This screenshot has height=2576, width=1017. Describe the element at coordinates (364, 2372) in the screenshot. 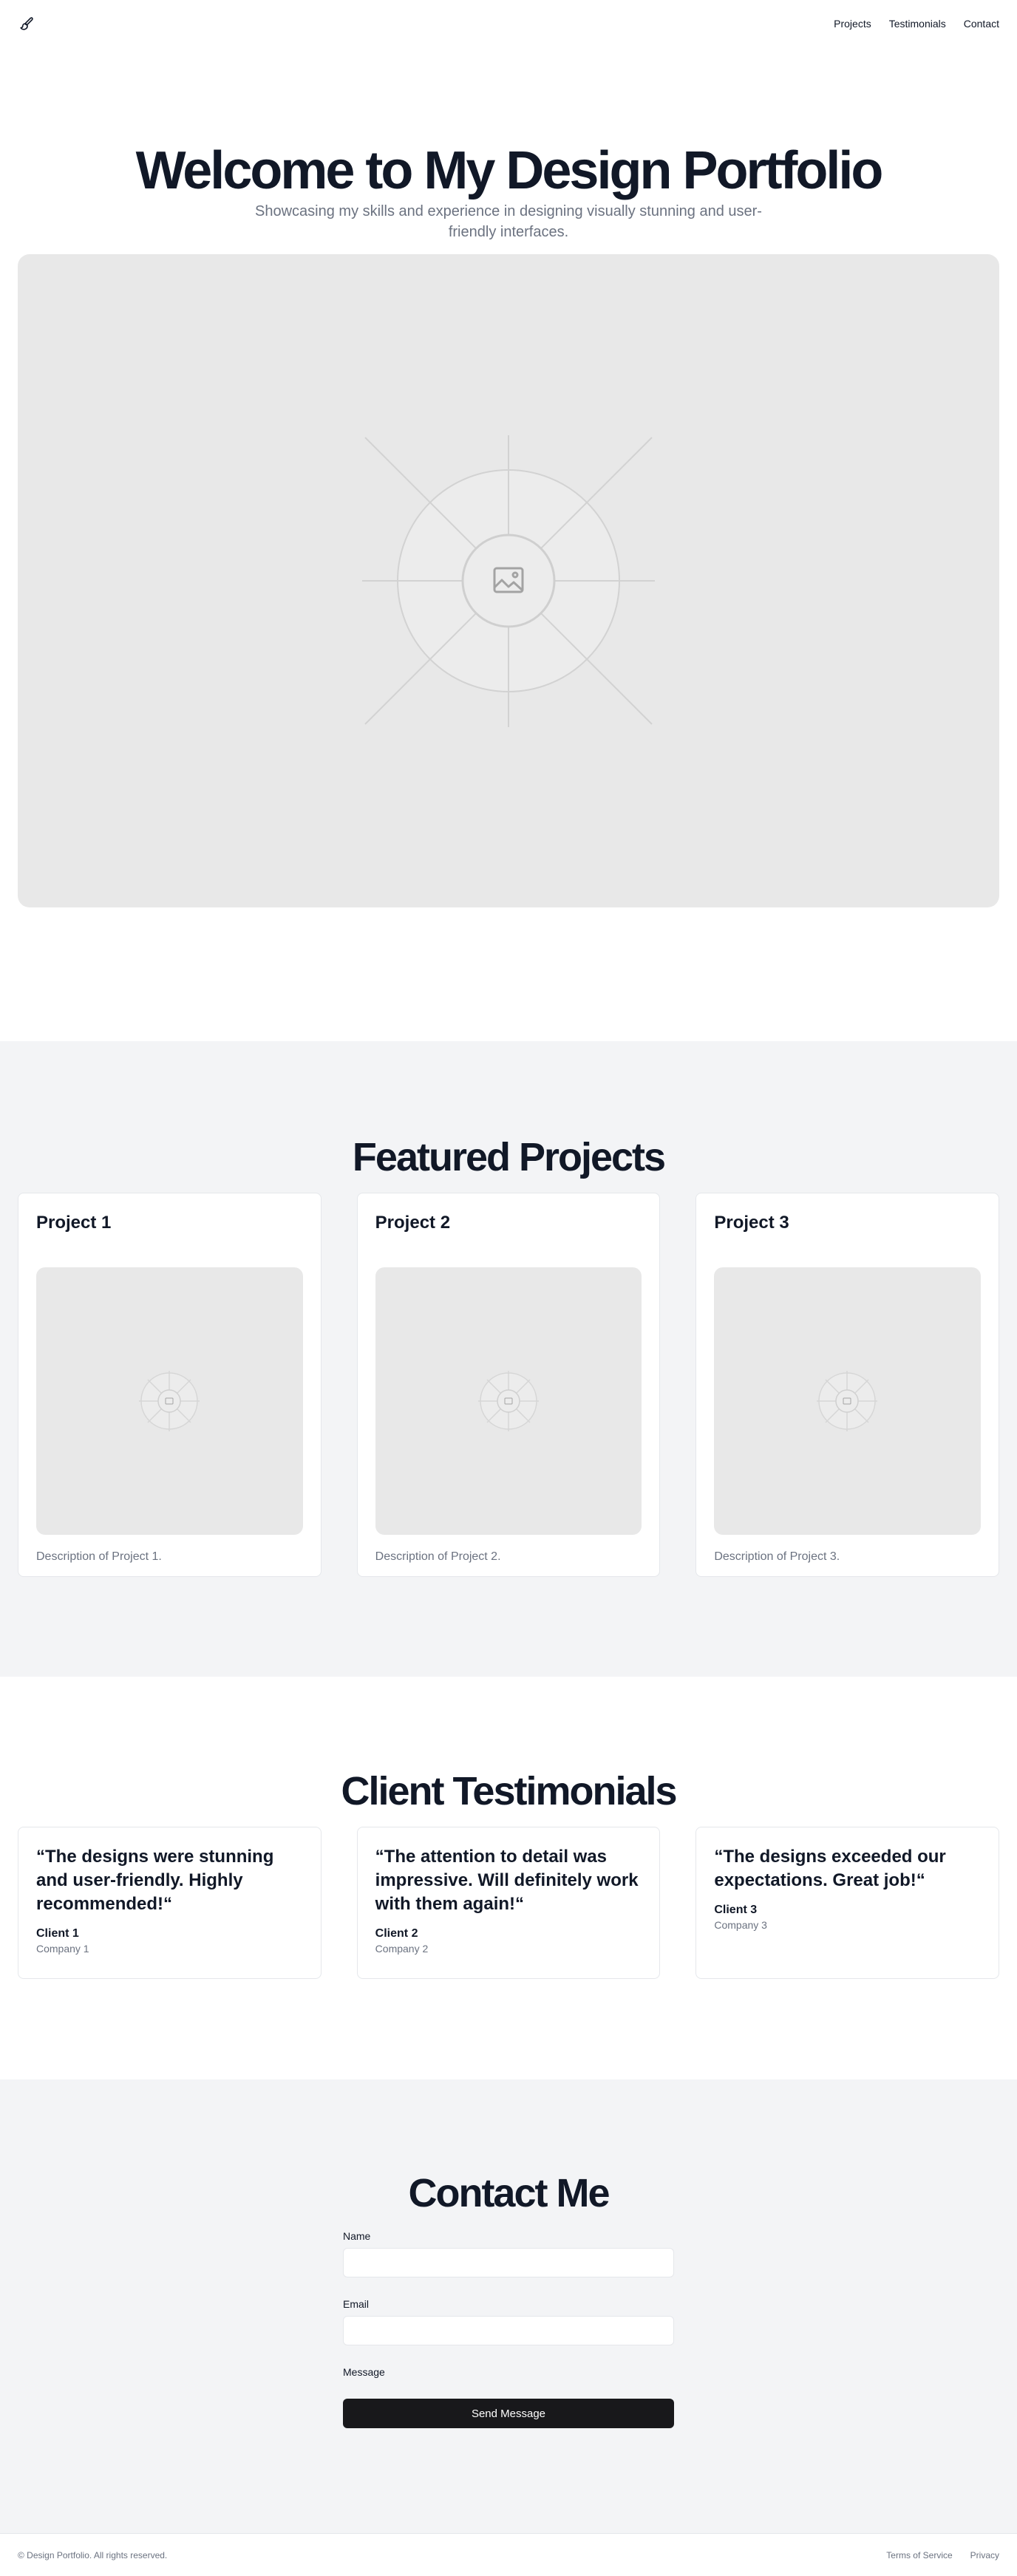

I see `message-label: Message` at that location.